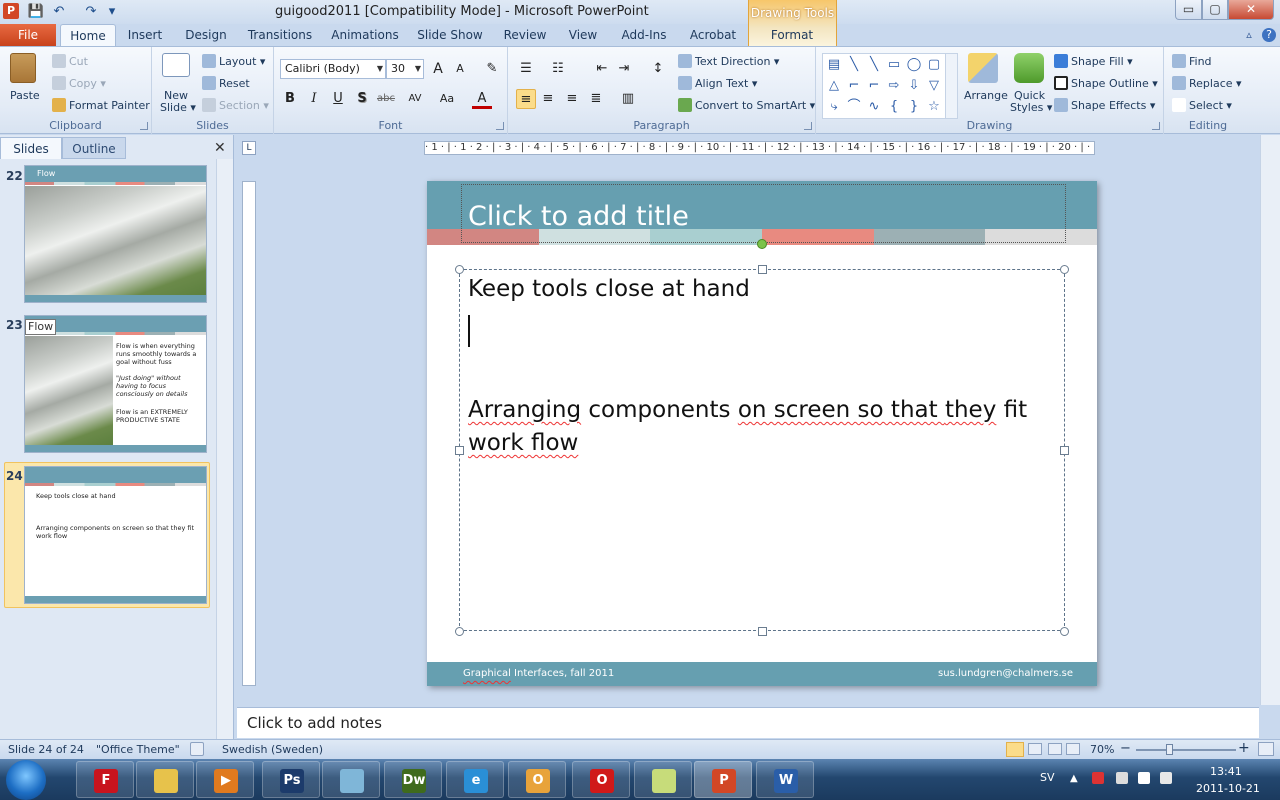 This screenshot has height=800, width=1280. Describe the element at coordinates (854, 65) in the screenshot. I see `shape-line-icon: ╲` at that location.